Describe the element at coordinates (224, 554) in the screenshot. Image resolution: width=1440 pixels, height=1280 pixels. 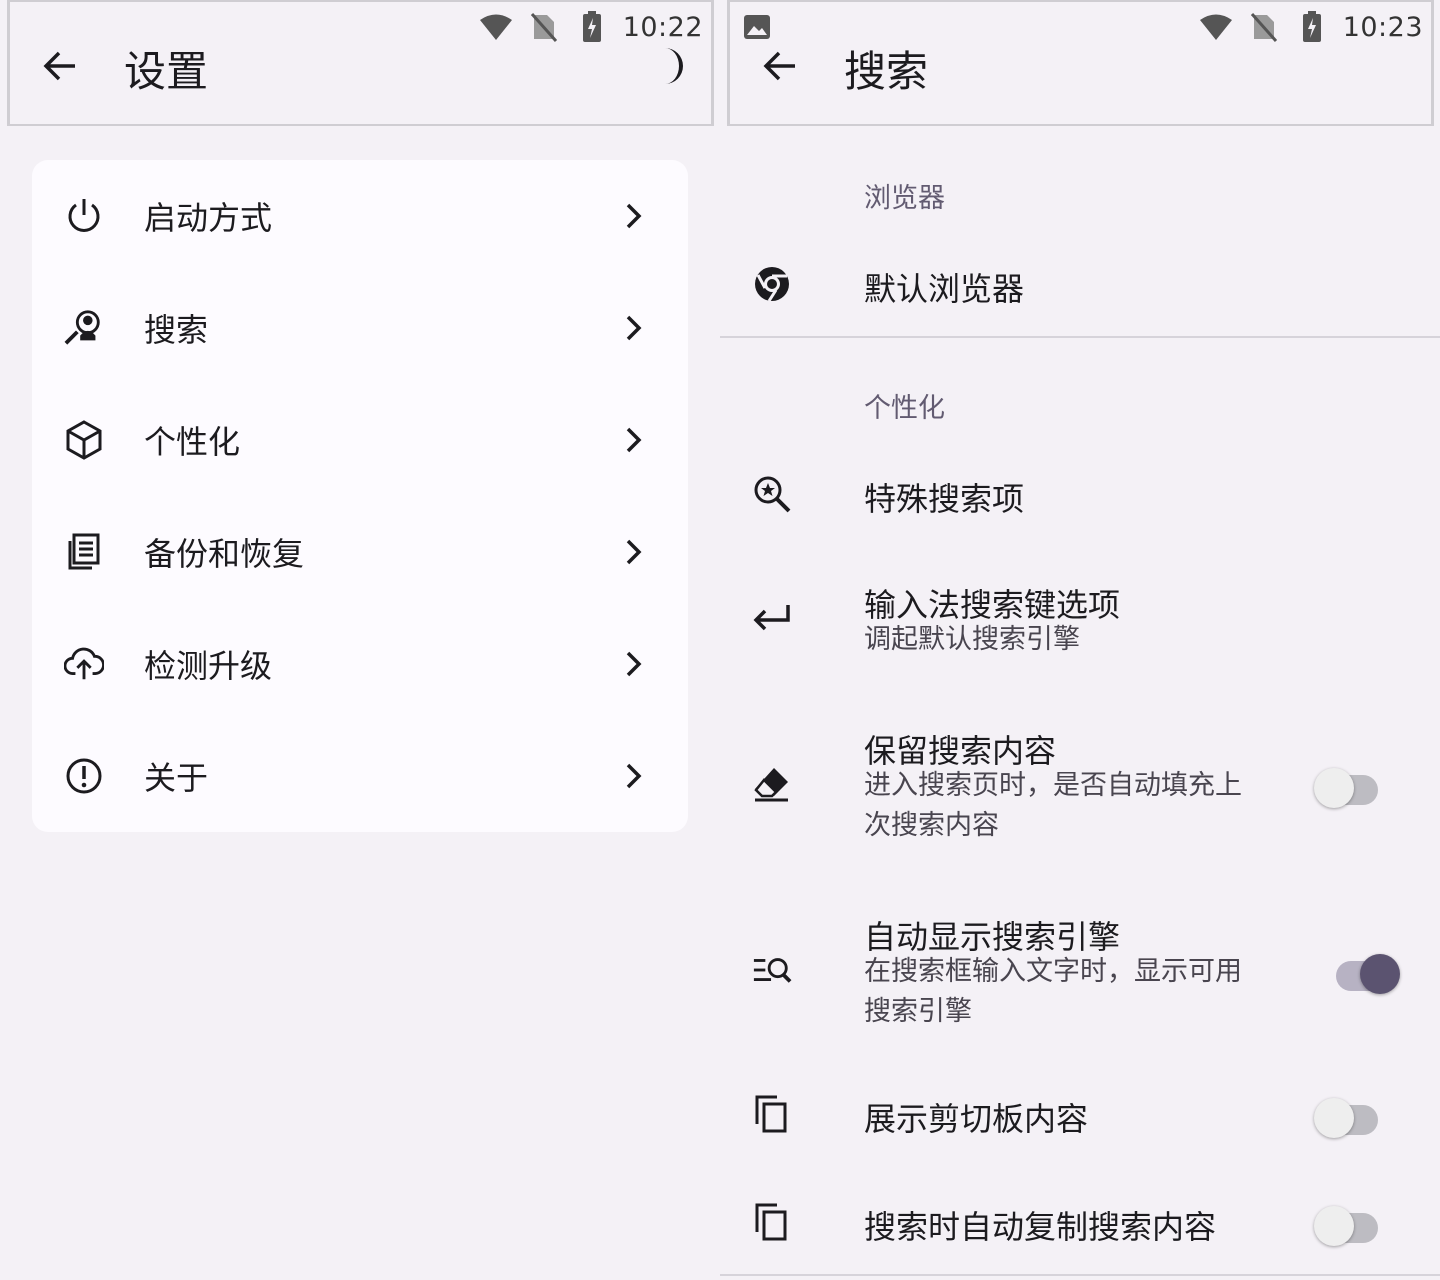
I see `menu-item-label: 备份和恢复` at that location.